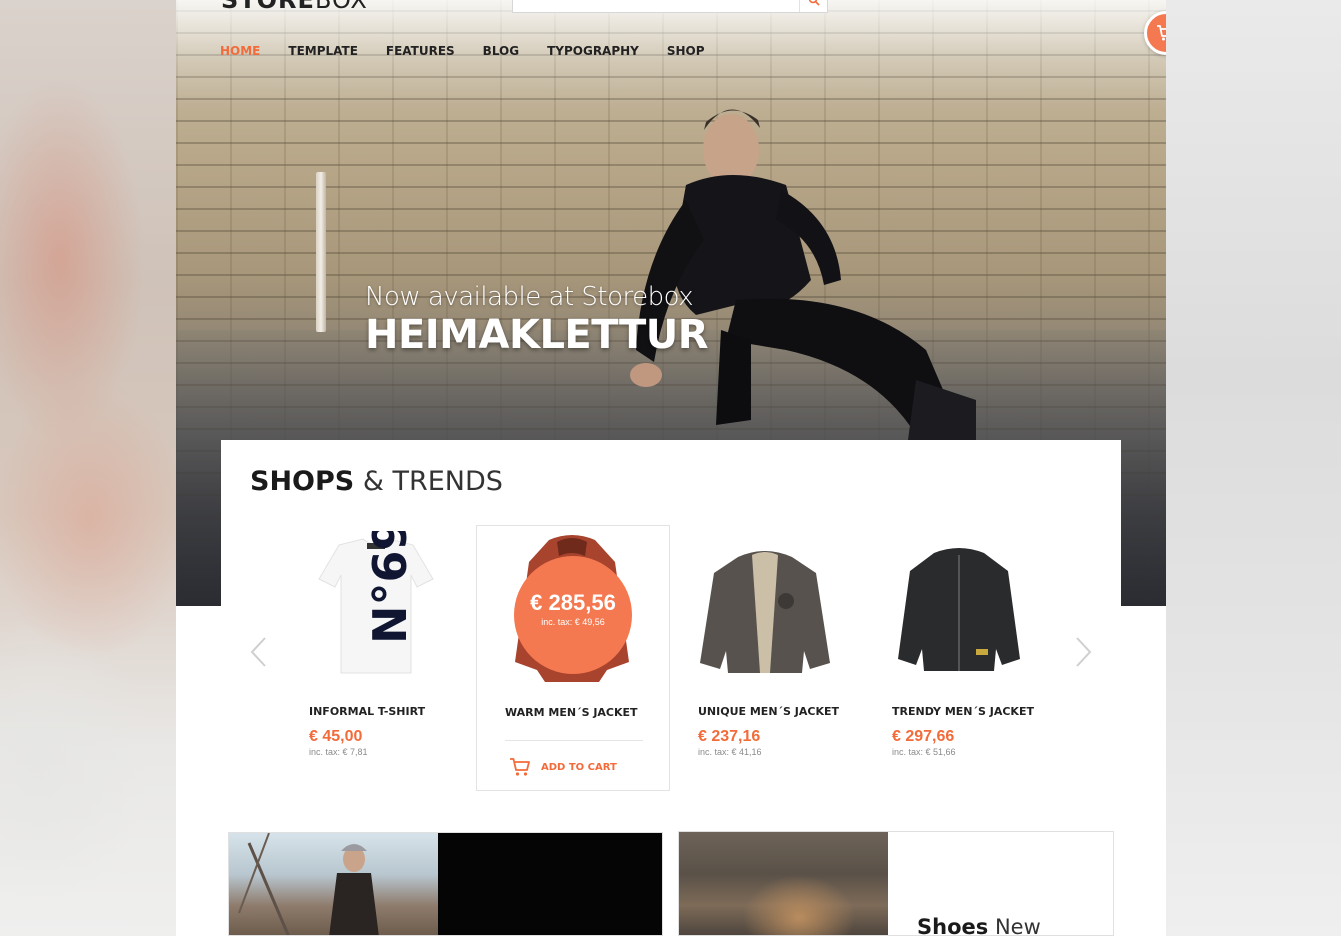 The width and height of the screenshot is (1341, 936). I want to click on chevron-right-icon, so click(1083, 652).